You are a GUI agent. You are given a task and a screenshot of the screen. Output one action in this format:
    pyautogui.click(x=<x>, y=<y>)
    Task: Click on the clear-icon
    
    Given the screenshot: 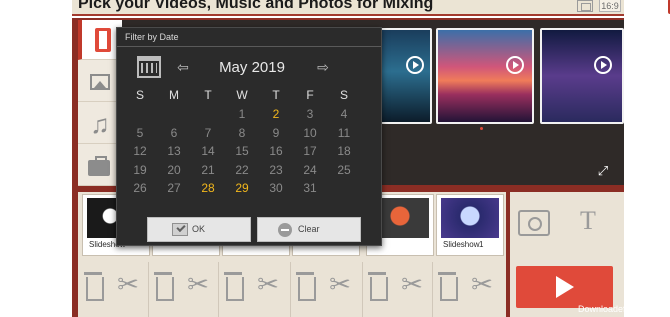 What is the action you would take?
    pyautogui.click(x=285, y=230)
    